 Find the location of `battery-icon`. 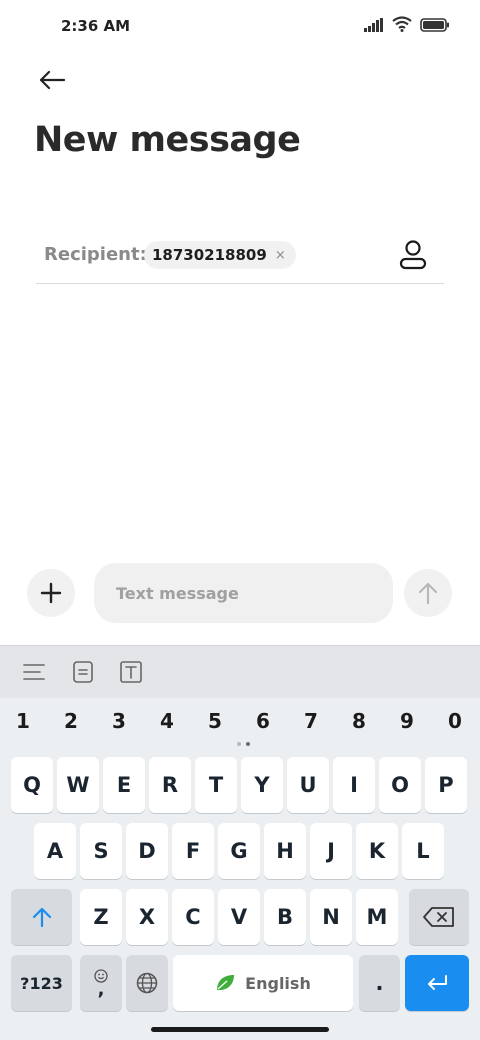

battery-icon is located at coordinates (435, 26).